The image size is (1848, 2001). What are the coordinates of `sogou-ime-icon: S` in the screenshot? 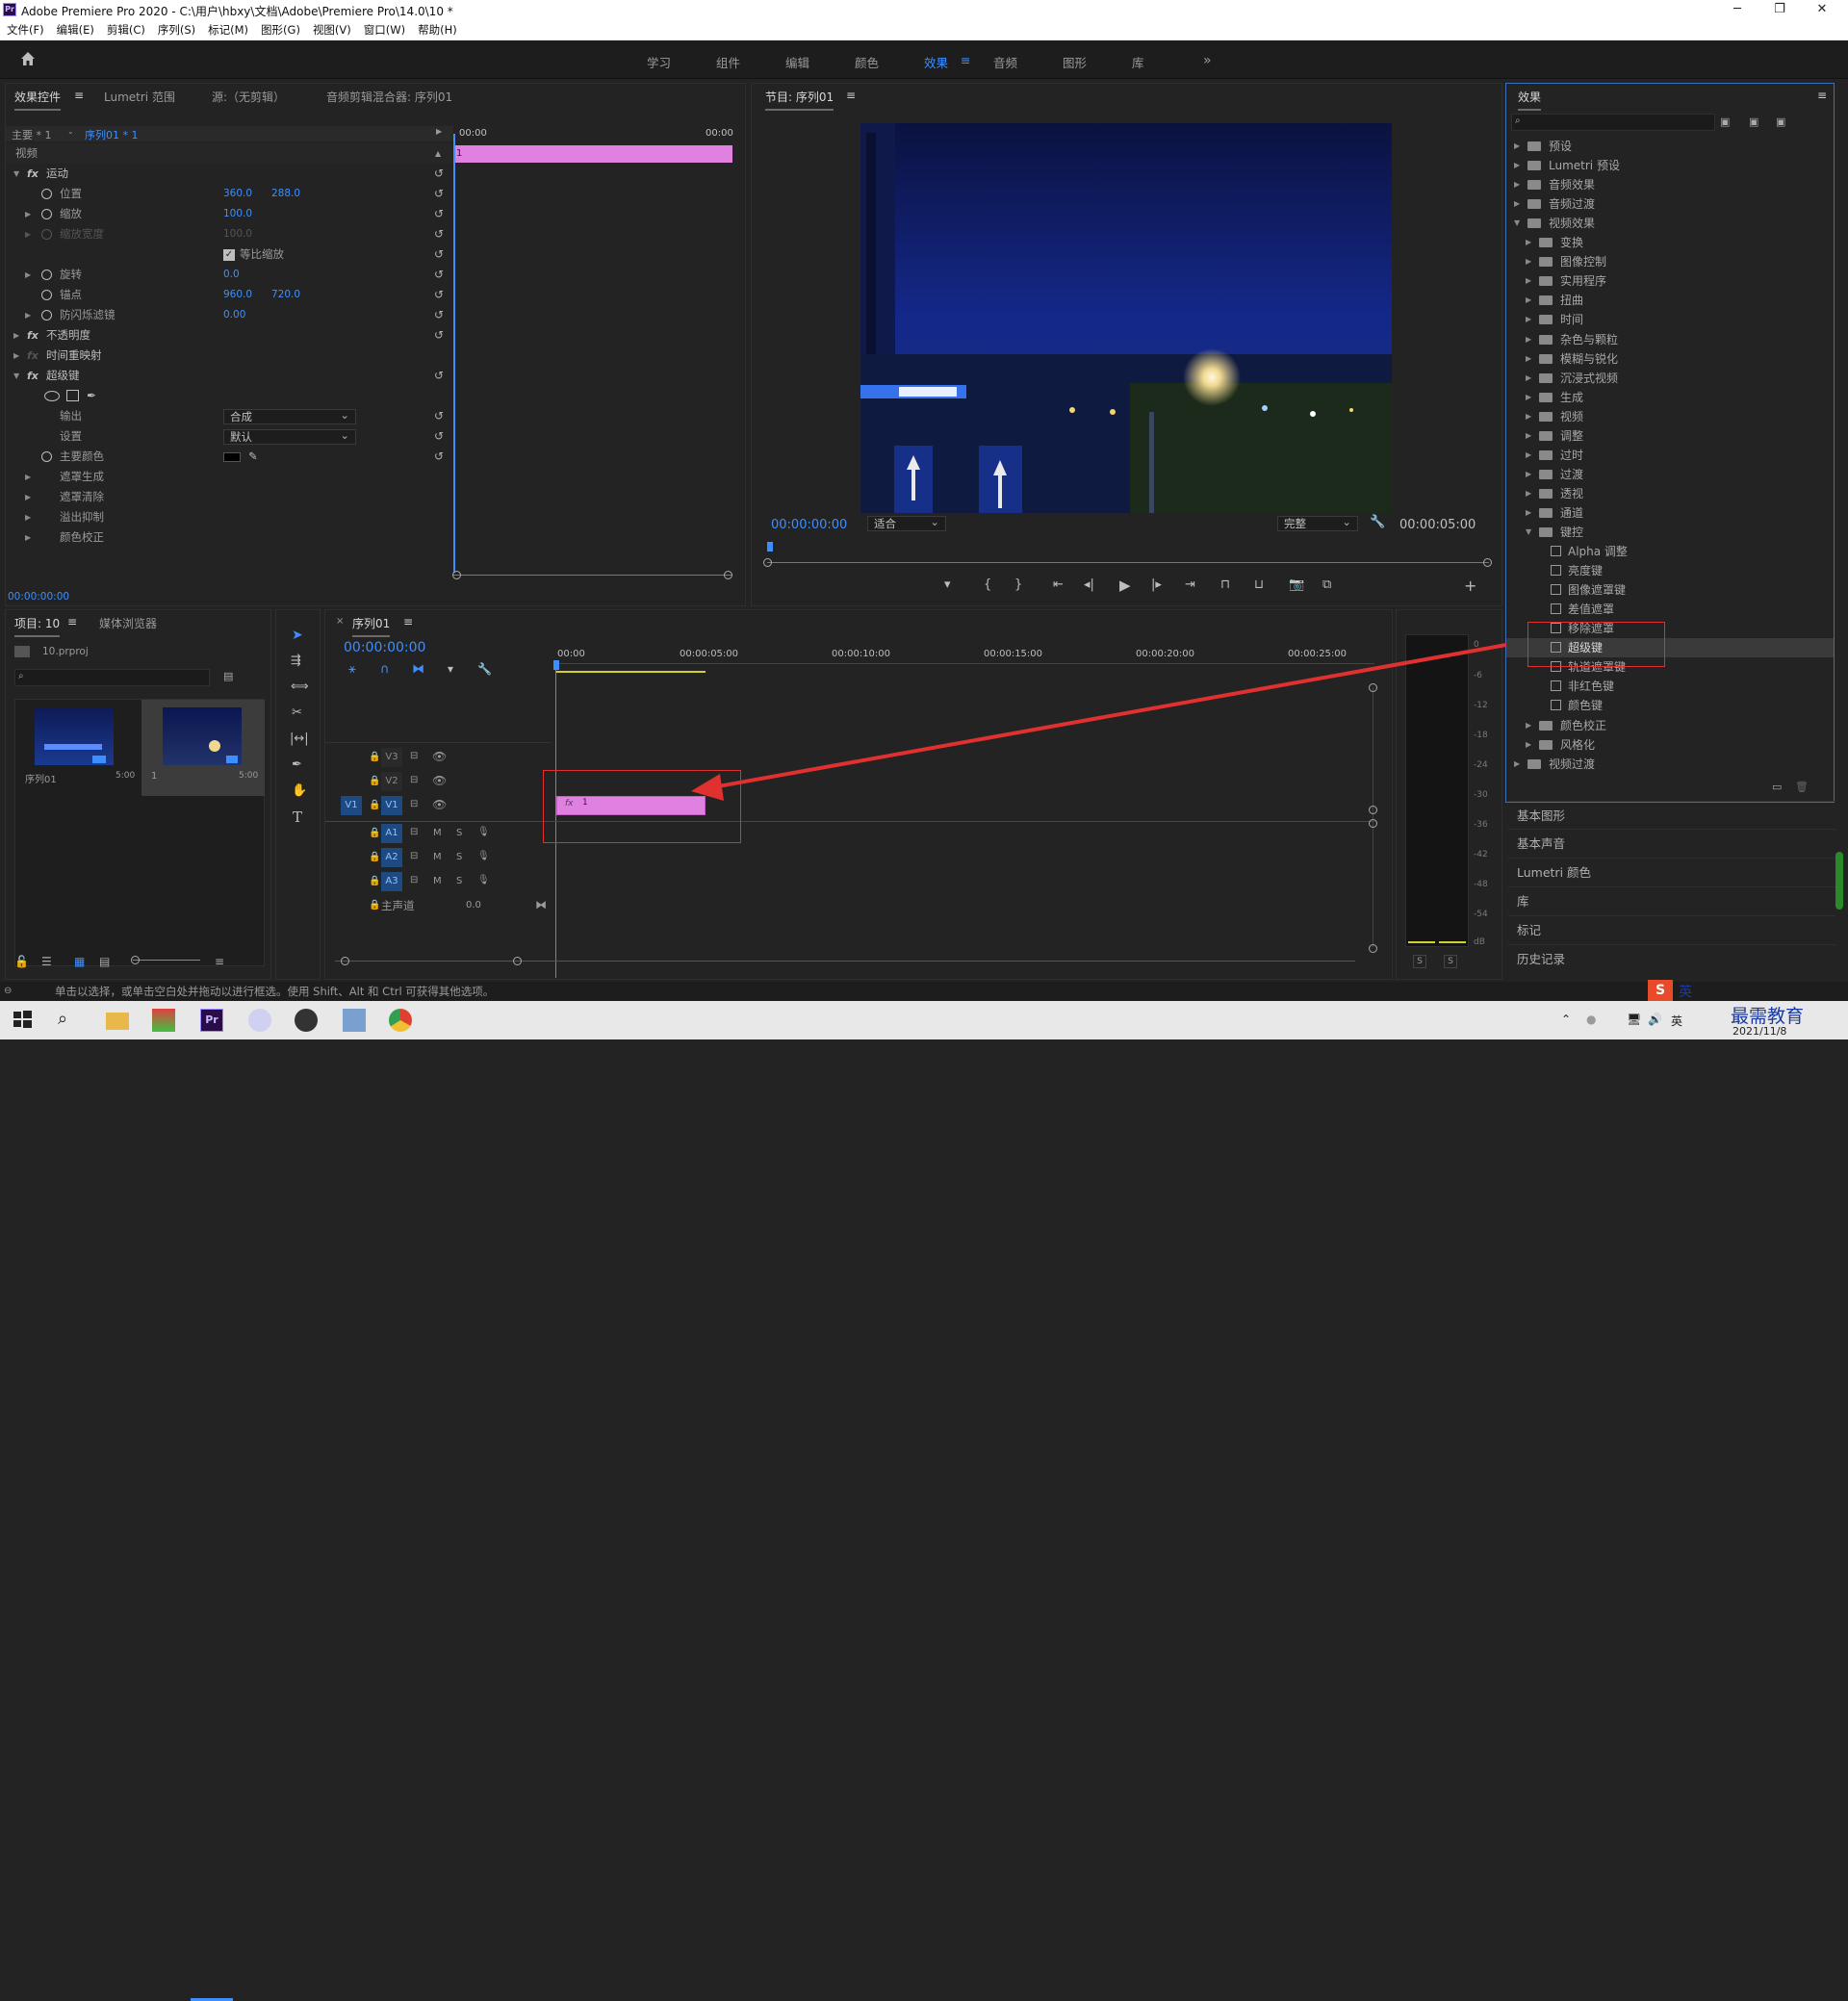 It's located at (1660, 990).